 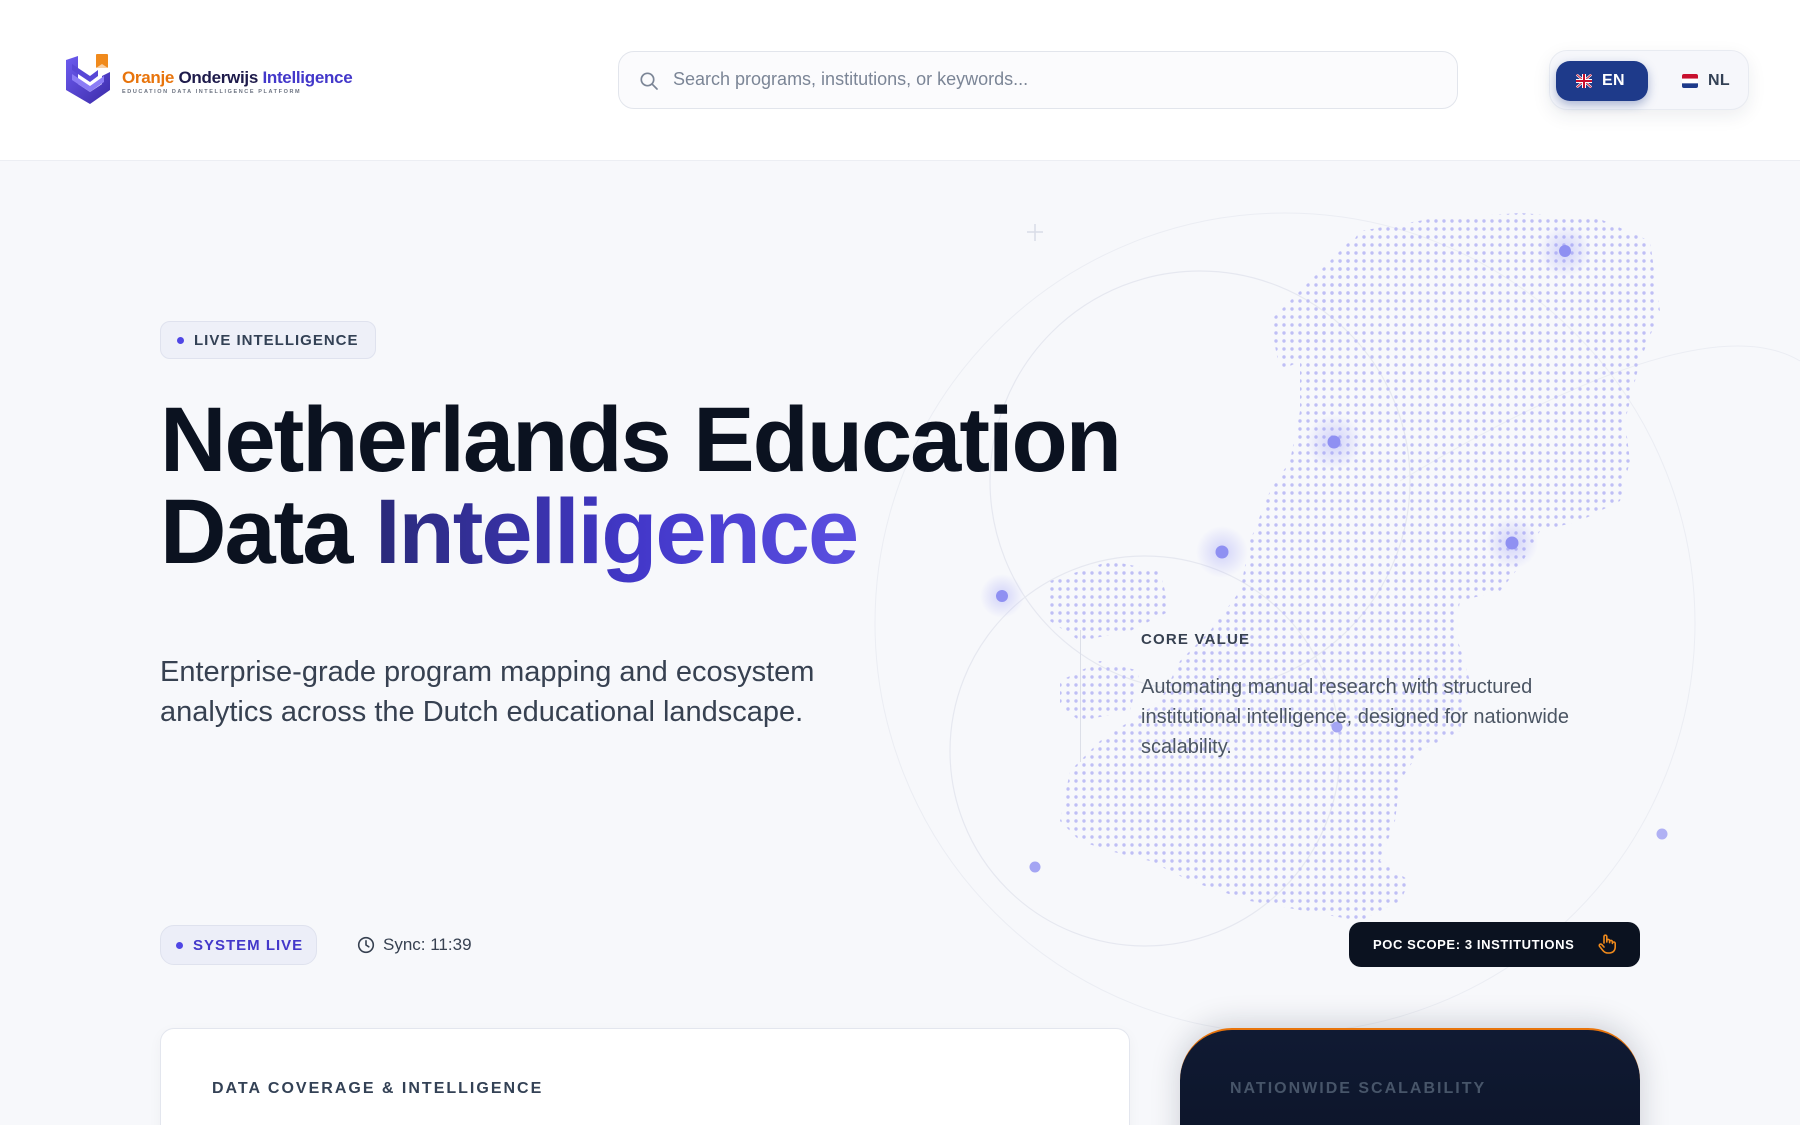 I want to click on data-coverage-card: DATA COVERAGE & INTELLIGENCE, so click(x=645, y=1076).